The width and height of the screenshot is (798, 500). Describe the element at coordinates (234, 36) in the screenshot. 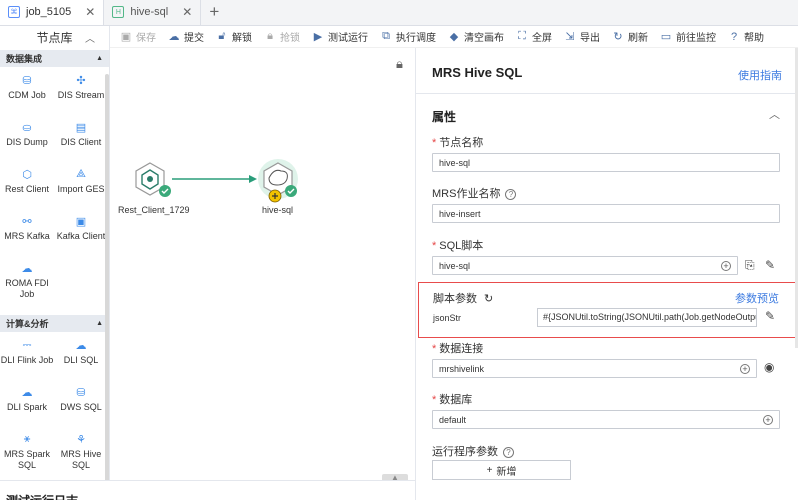

I see `unlock-button: 🔓︎ 解锁` at that location.